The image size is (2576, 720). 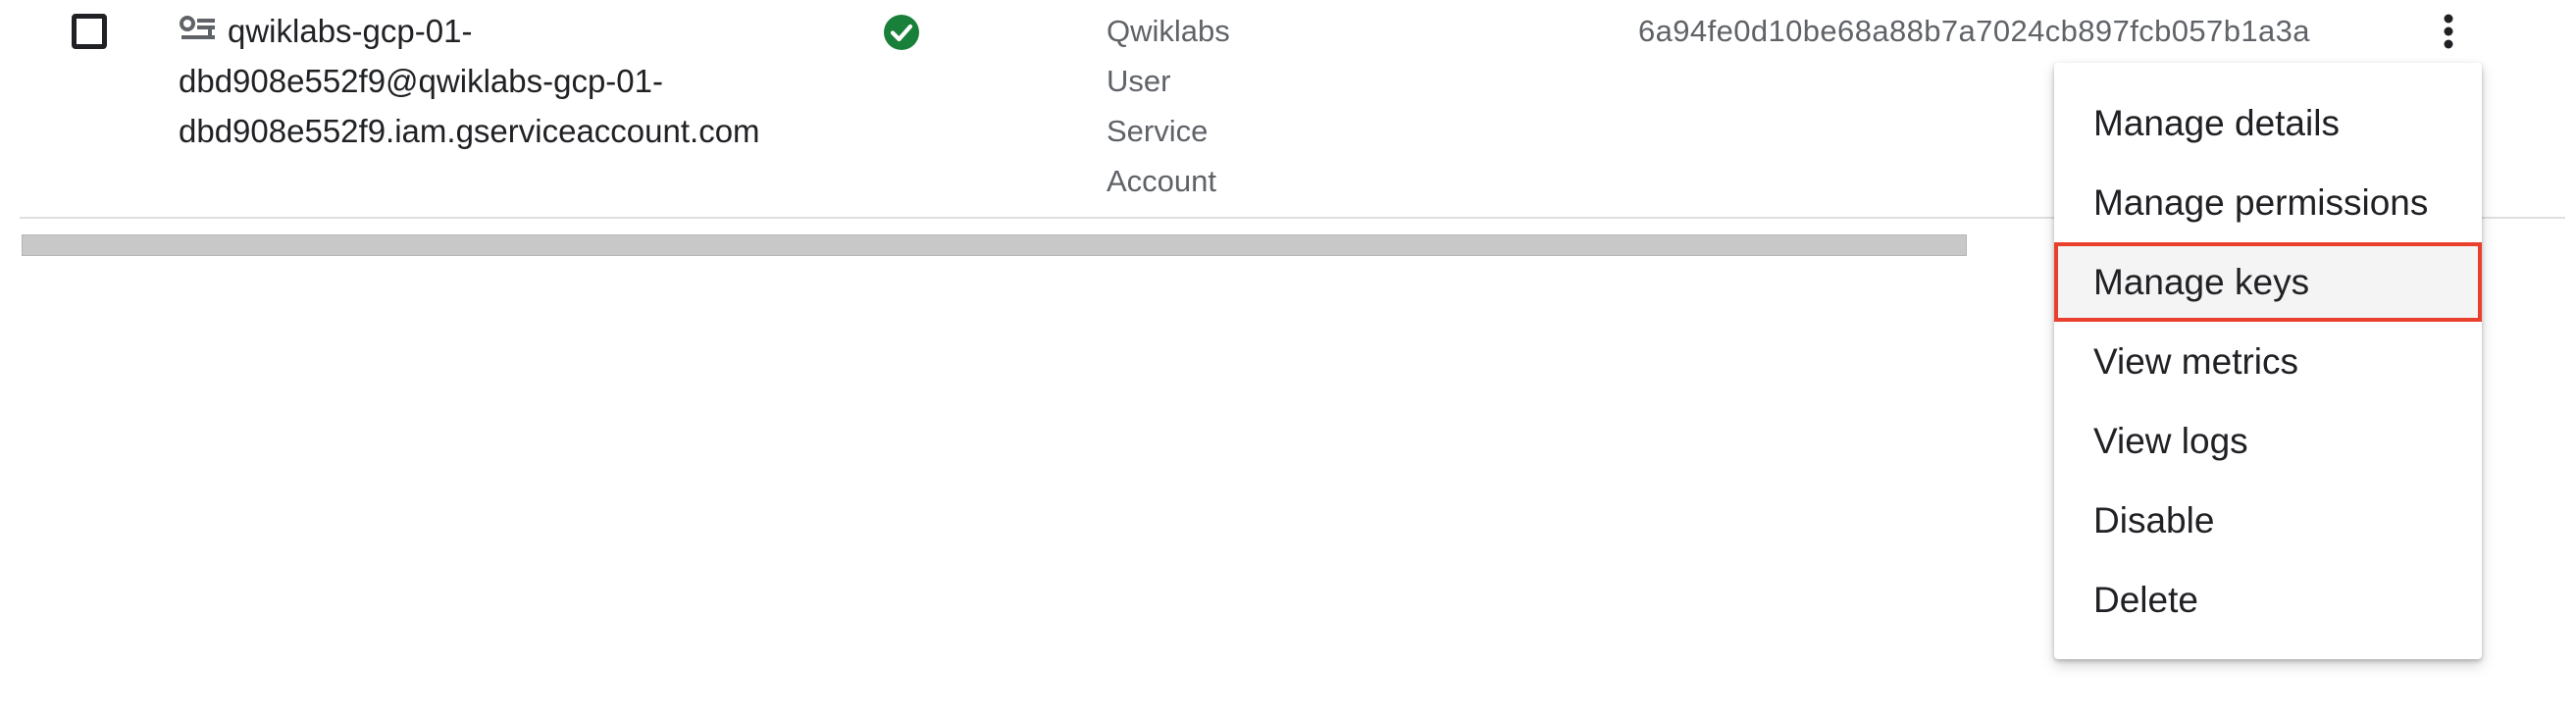 What do you see at coordinates (2268, 282) in the screenshot?
I see `menu-item-manage-keys: Manage keys` at bounding box center [2268, 282].